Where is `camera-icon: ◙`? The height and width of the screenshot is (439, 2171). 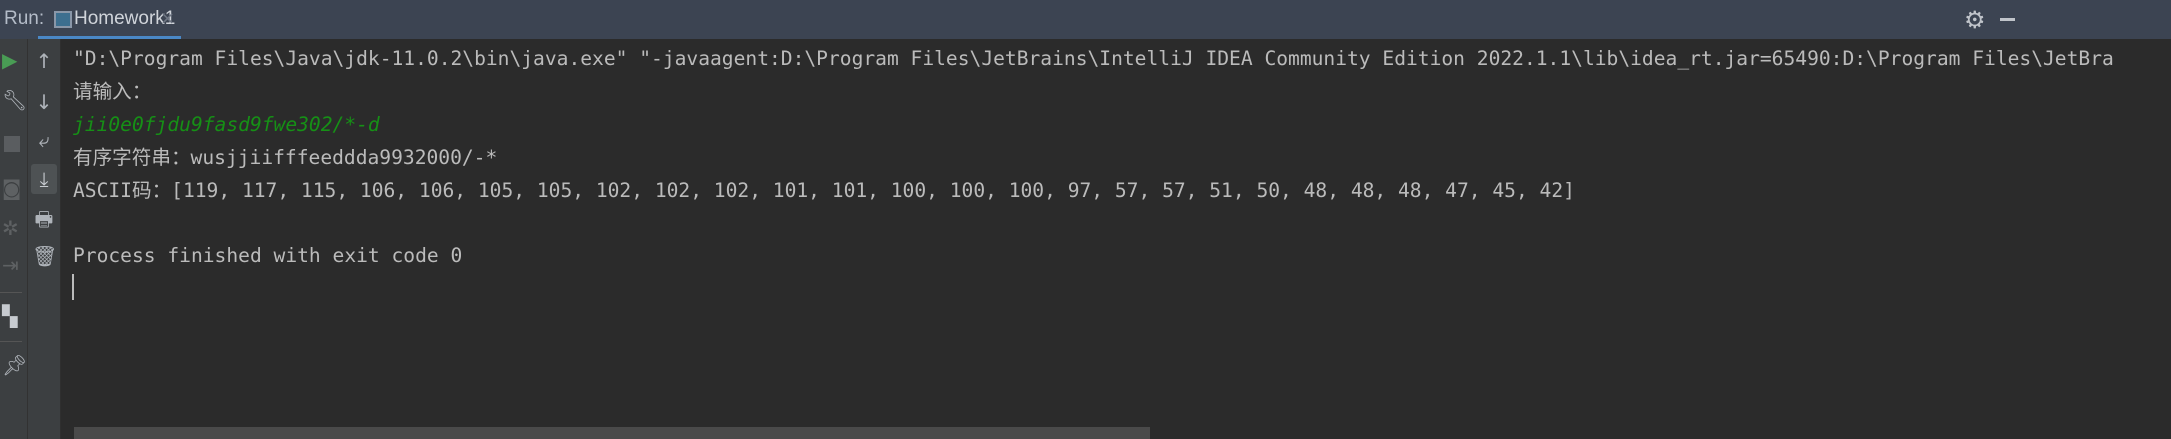
camera-icon: ◙ is located at coordinates (12, 188).